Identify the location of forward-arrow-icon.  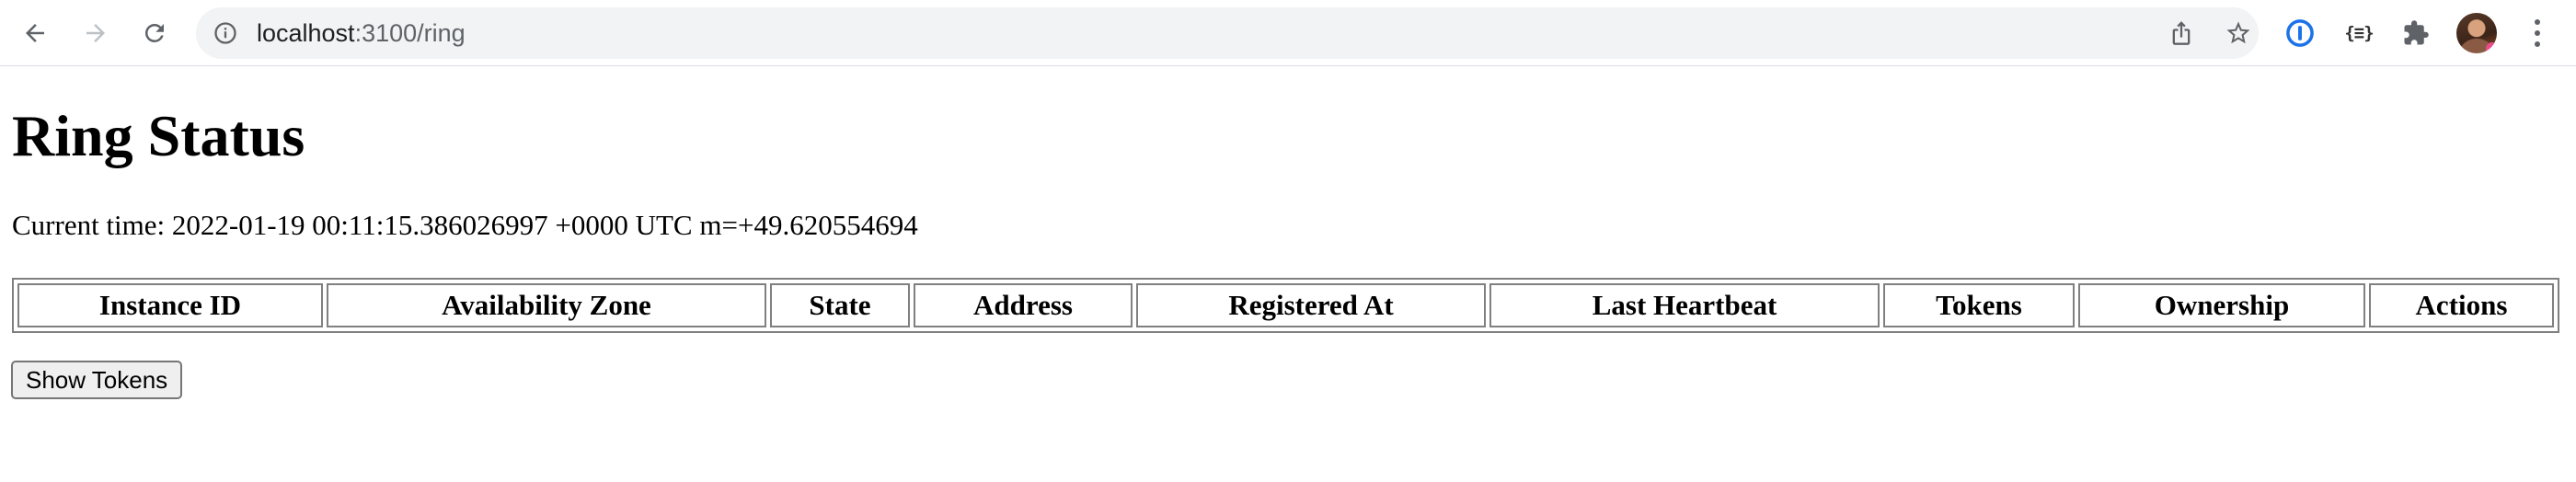
(96, 33).